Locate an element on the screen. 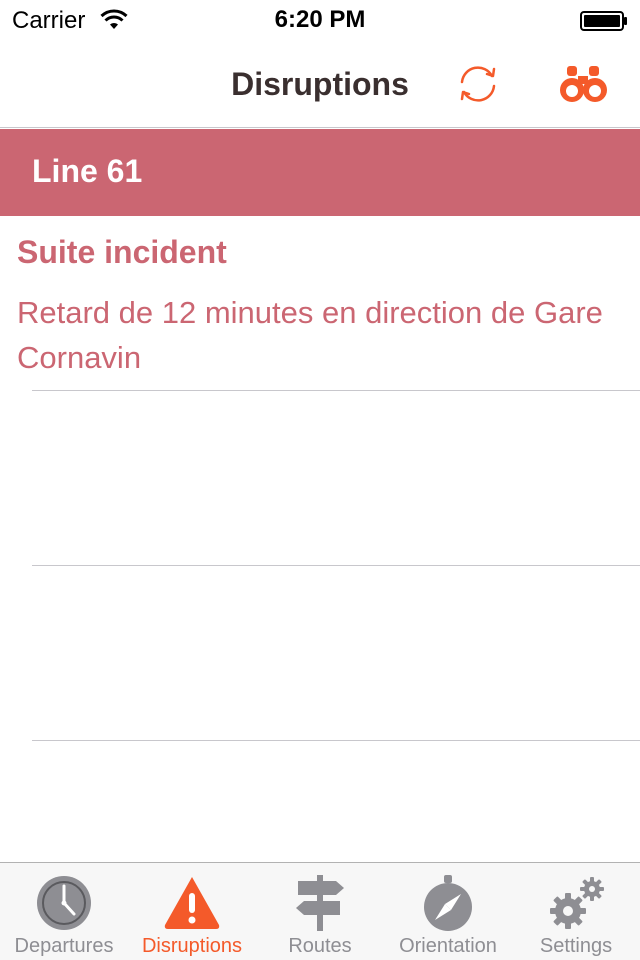 Image resolution: width=640 pixels, height=960 pixels. tab-label: Orientation is located at coordinates (448, 946).